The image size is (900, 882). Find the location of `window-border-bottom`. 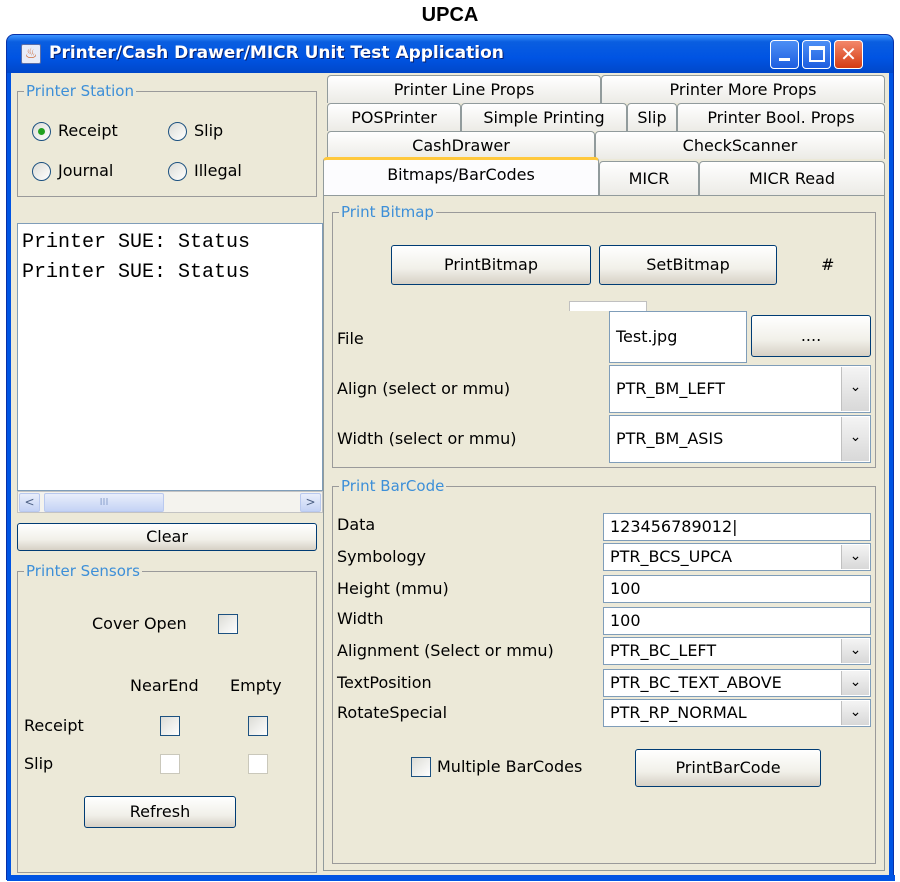

window-border-bottom is located at coordinates (451, 878).